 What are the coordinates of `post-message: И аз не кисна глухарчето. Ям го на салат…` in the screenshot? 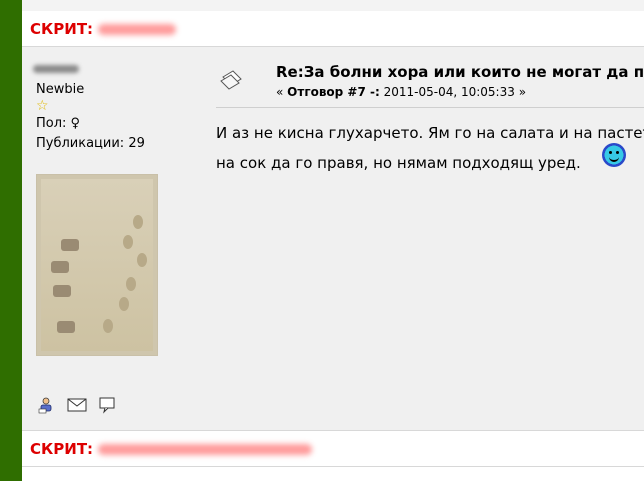 It's located at (430, 148).